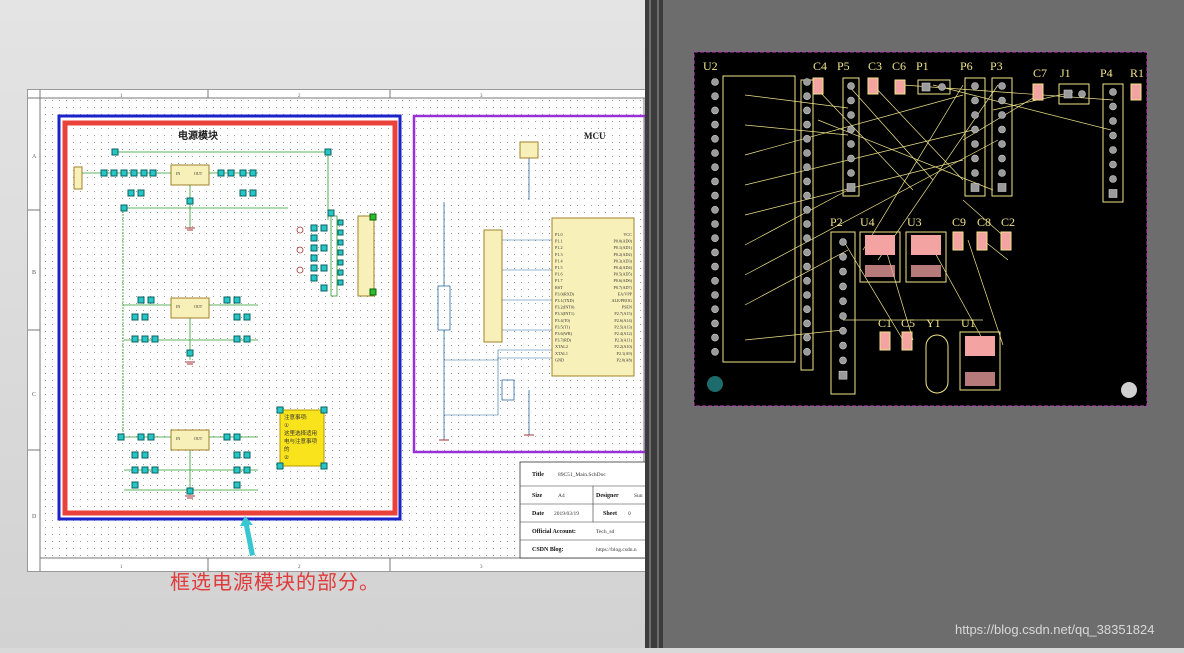 The image size is (1184, 653). Describe the element at coordinates (625, 353) in the screenshot. I see `mcu-pin-right-label: P2.1(A9)` at that location.